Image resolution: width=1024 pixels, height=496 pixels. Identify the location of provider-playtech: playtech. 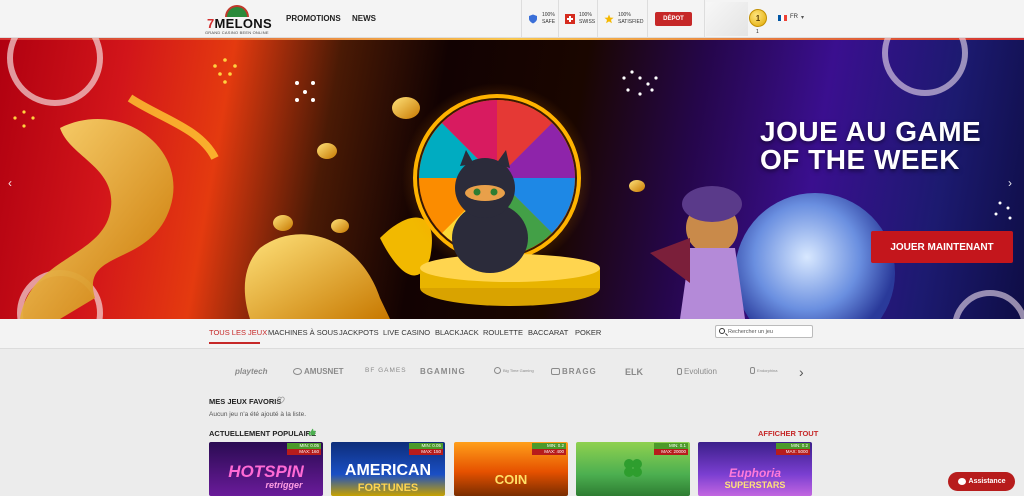
(251, 371).